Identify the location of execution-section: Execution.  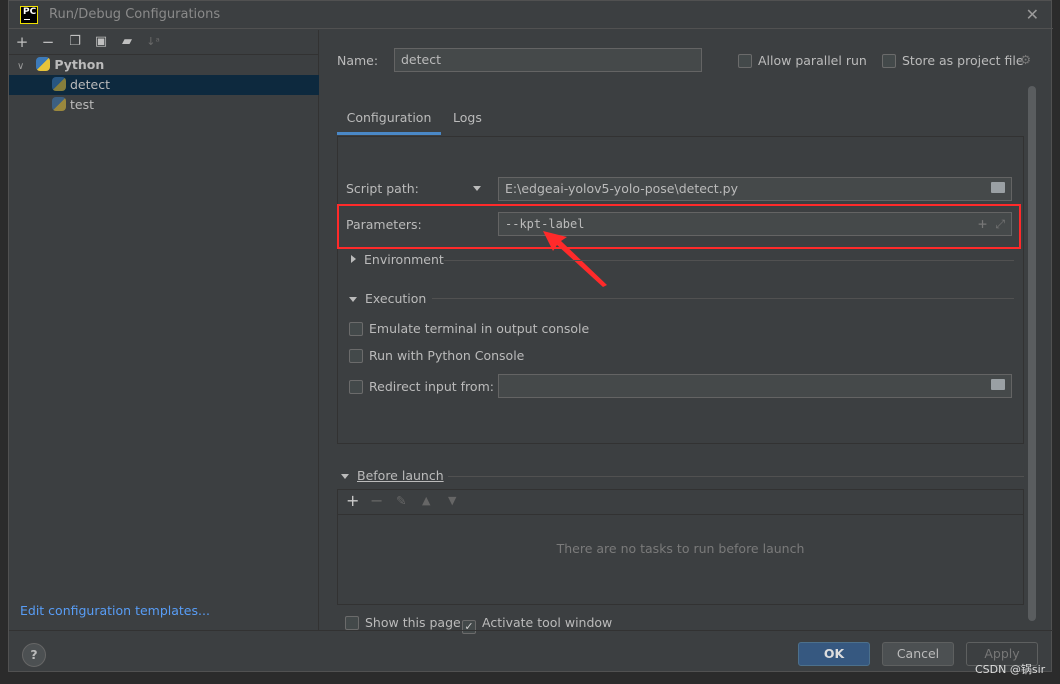
(387, 298).